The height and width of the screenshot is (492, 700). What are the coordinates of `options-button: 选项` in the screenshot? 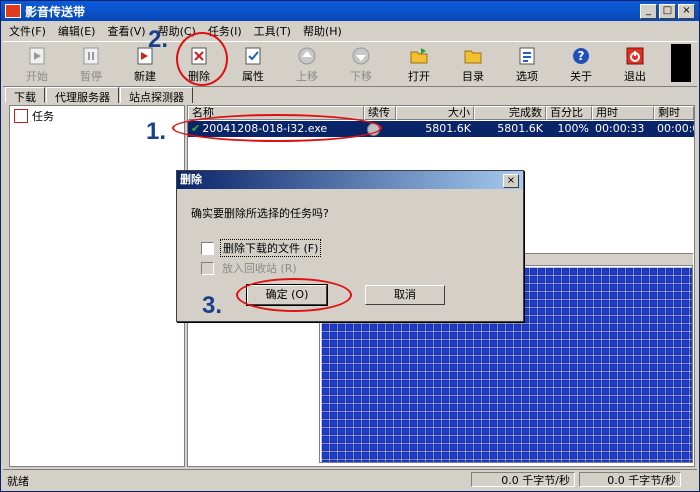 It's located at (527, 64).